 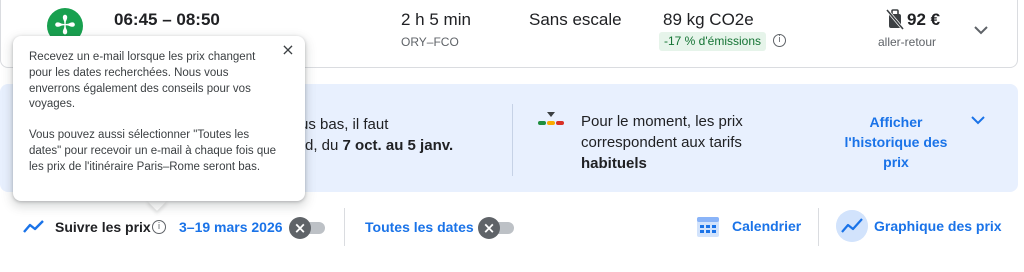 I want to click on emissions-badge: -17 % d'émissions, so click(x=712, y=41).